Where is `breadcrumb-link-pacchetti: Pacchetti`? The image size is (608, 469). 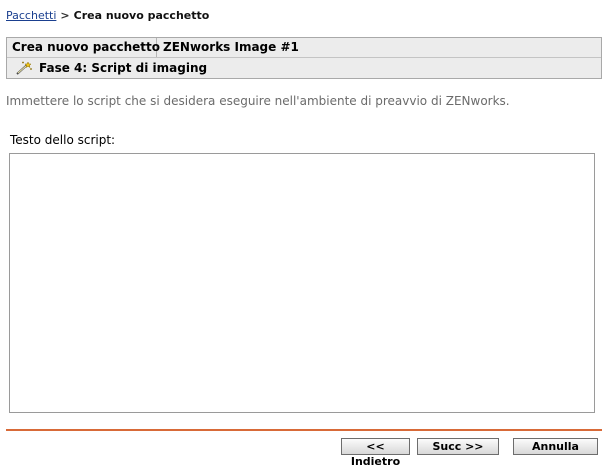 breadcrumb-link-pacchetti: Pacchetti is located at coordinates (31, 15).